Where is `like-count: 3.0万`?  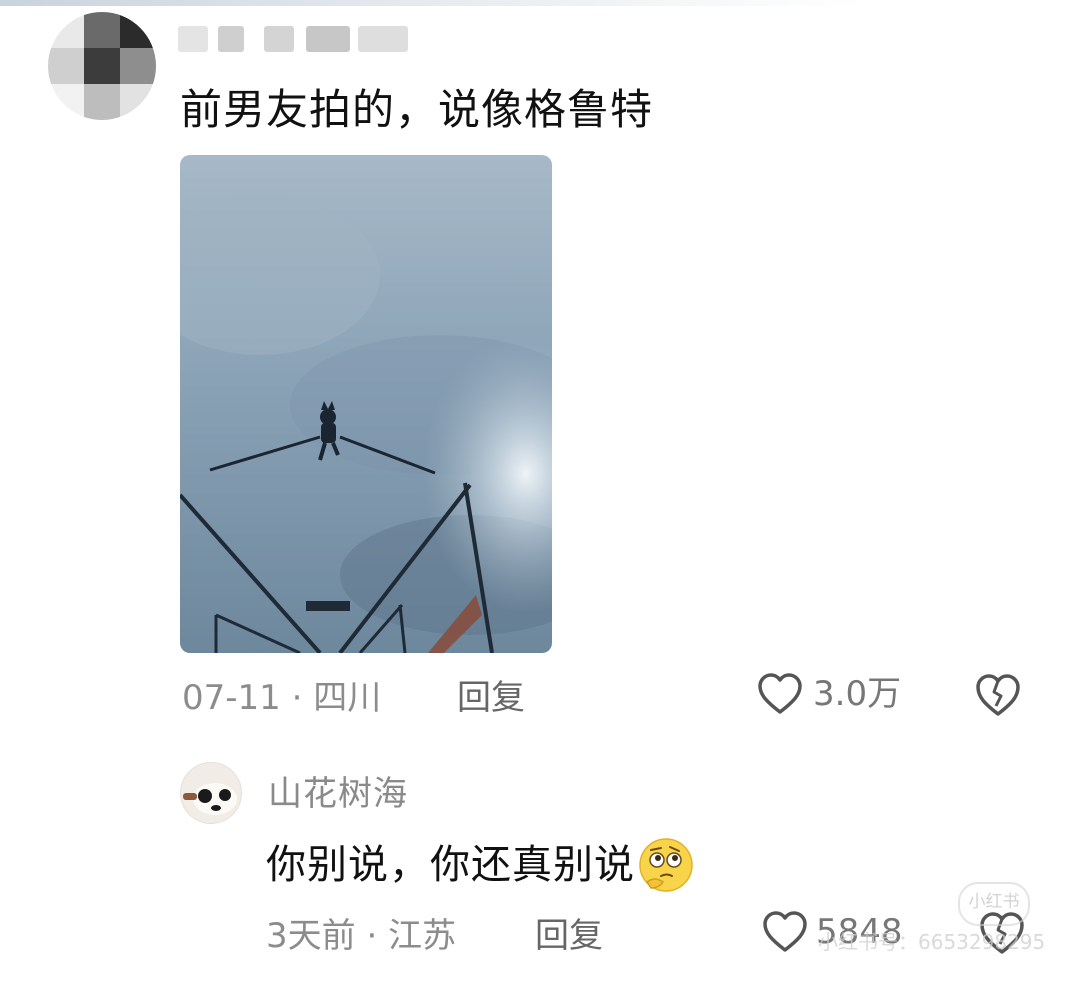
like-count: 3.0万 is located at coordinates (857, 694).